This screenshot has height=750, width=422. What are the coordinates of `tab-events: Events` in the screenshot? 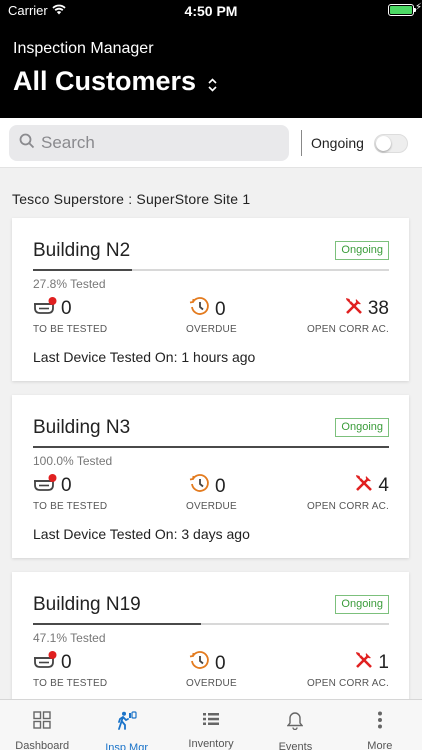 It's located at (295, 725).